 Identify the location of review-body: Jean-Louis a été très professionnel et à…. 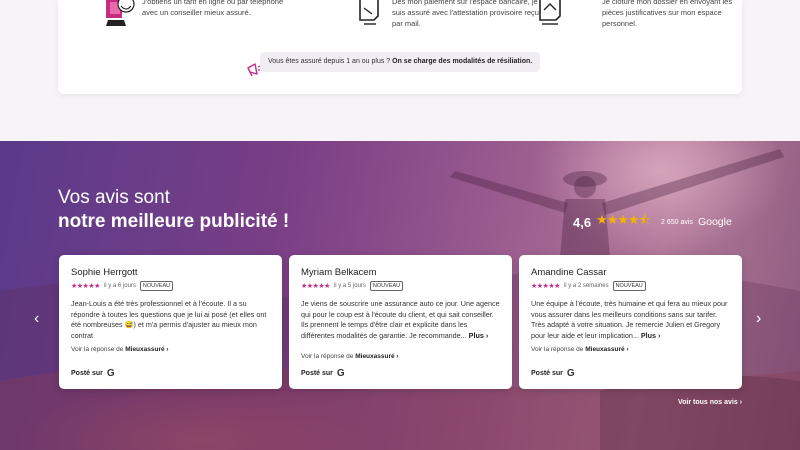
(169, 319).